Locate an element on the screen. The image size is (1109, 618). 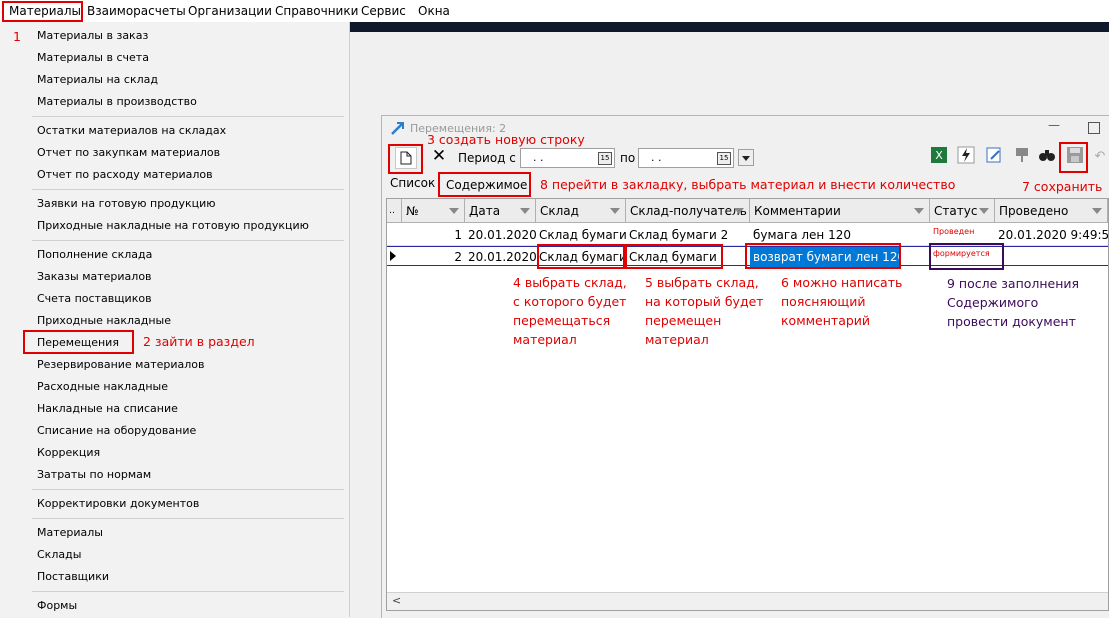
dd-item-stock-balance: Остатки материалов на складах is located at coordinates (131, 130).